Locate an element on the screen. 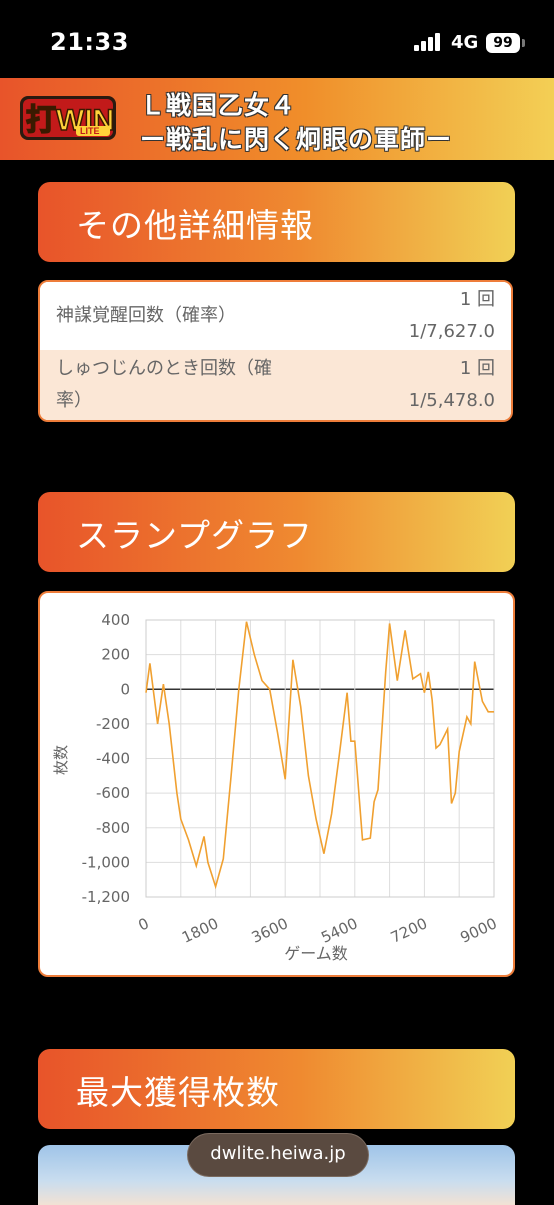 The height and width of the screenshot is (1205, 554). x-tick-label: 3600 is located at coordinates (270, 930).